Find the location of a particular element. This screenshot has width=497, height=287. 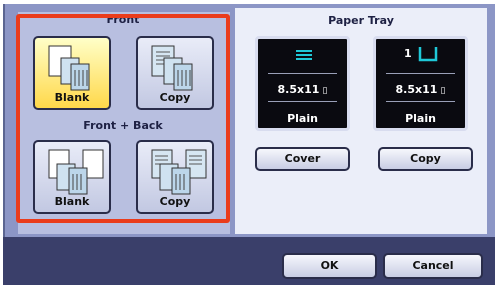

tray-drawer-icon is located at coordinates (428, 54).